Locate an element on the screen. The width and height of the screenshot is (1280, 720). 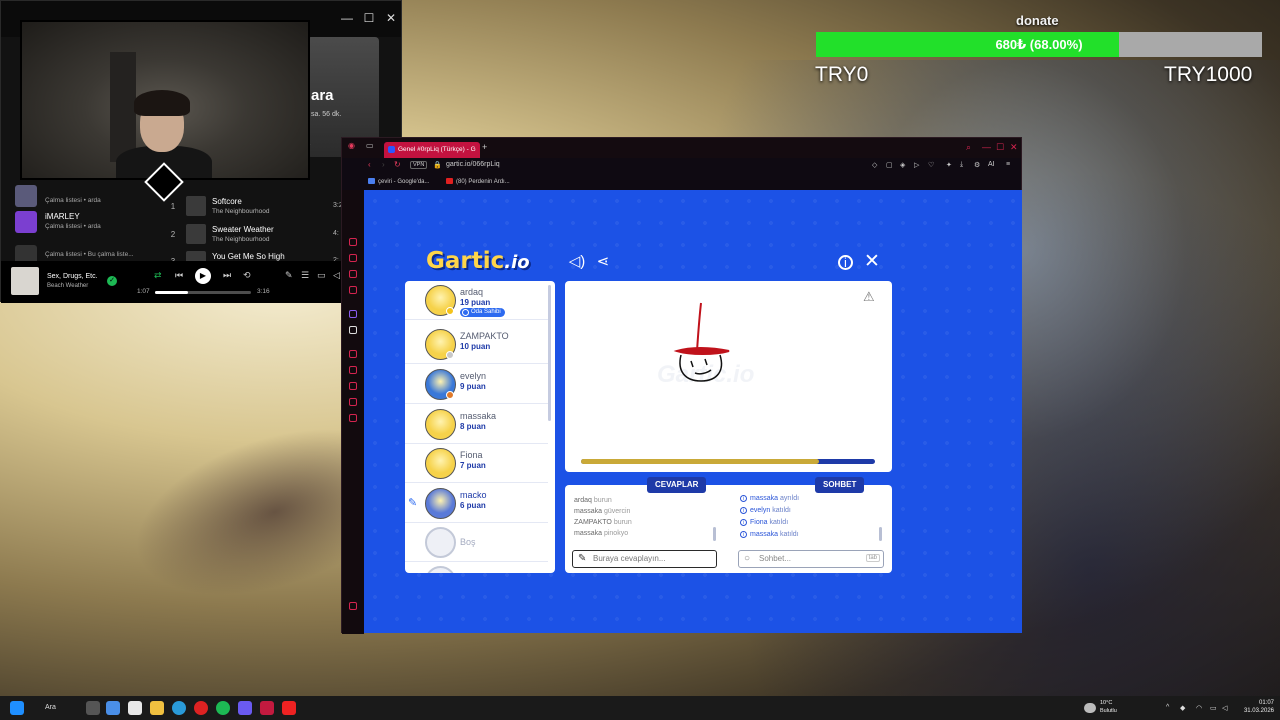
task-view-icon is located at coordinates (93, 708).